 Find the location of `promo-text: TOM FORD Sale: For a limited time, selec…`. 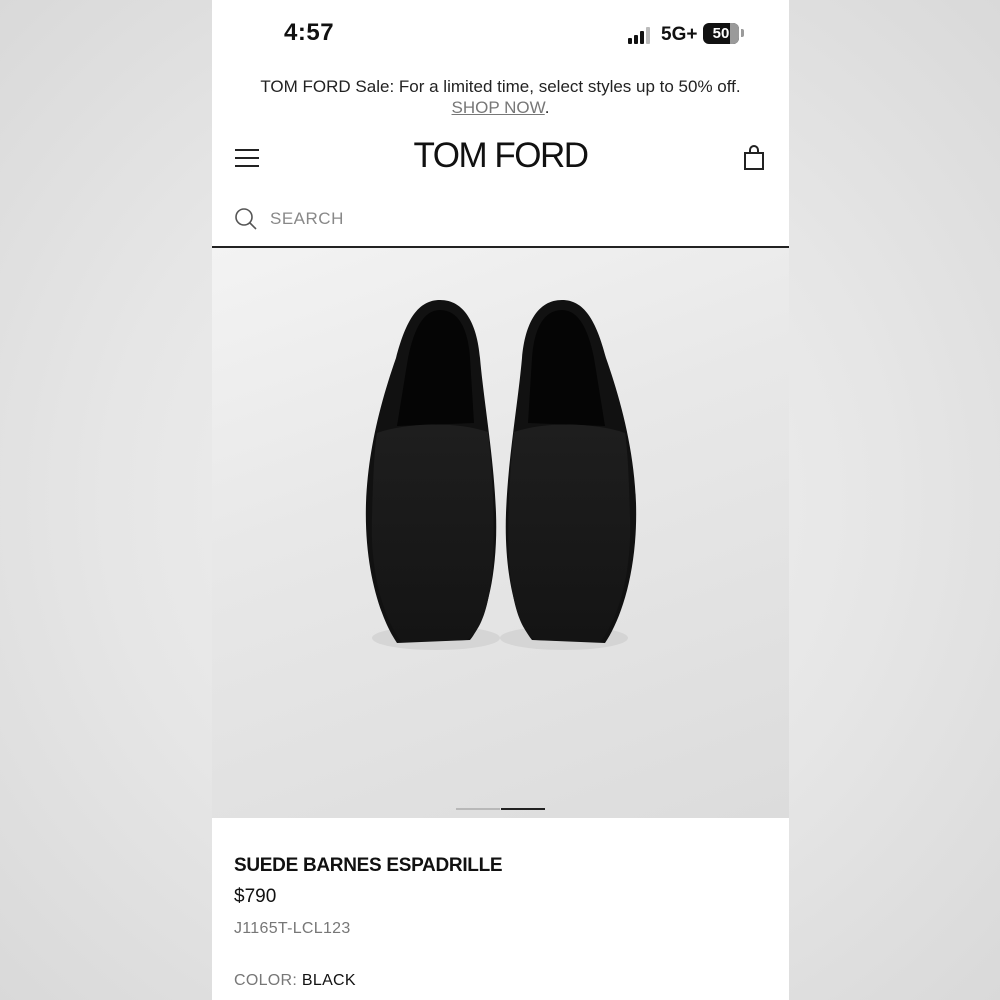

promo-text: TOM FORD Sale: For a limited time, selec… is located at coordinates (500, 86).